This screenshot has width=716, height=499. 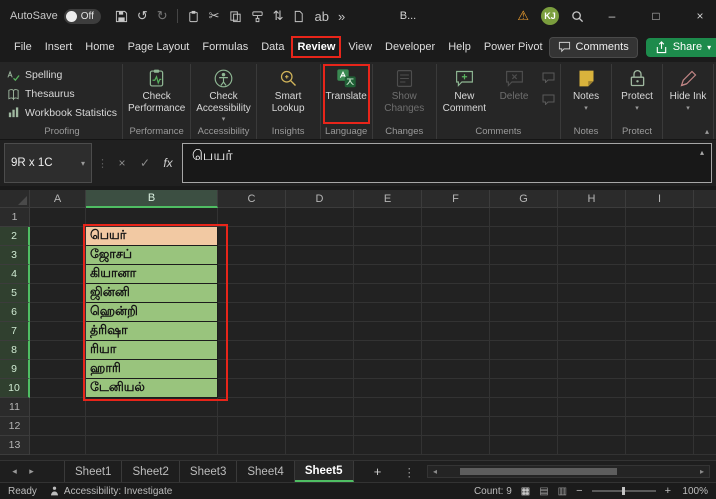 What do you see at coordinates (388, 369) in the screenshot?
I see `cell-e9` at bounding box center [388, 369].